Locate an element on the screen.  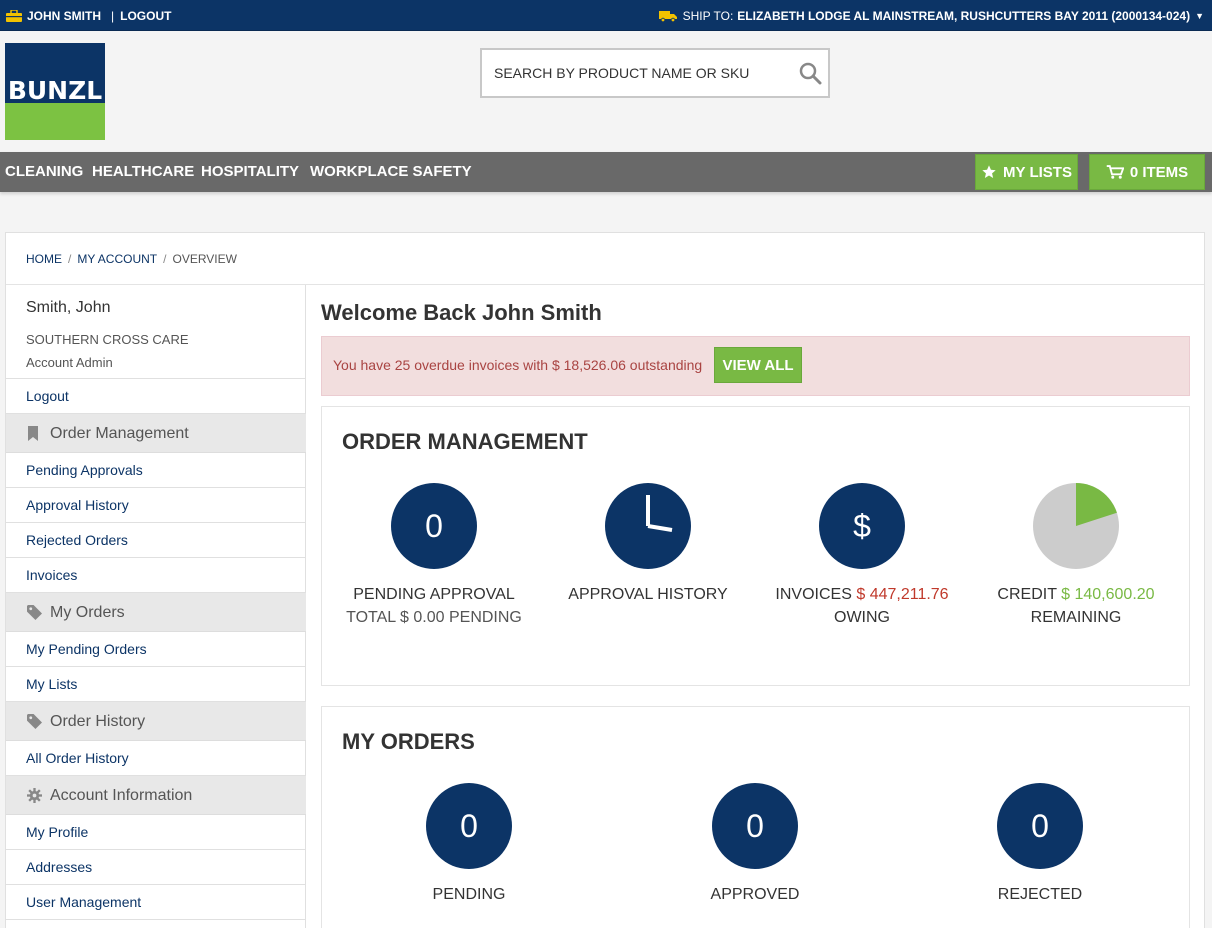
pending-approval-count: 0 is located at coordinates (434, 526).